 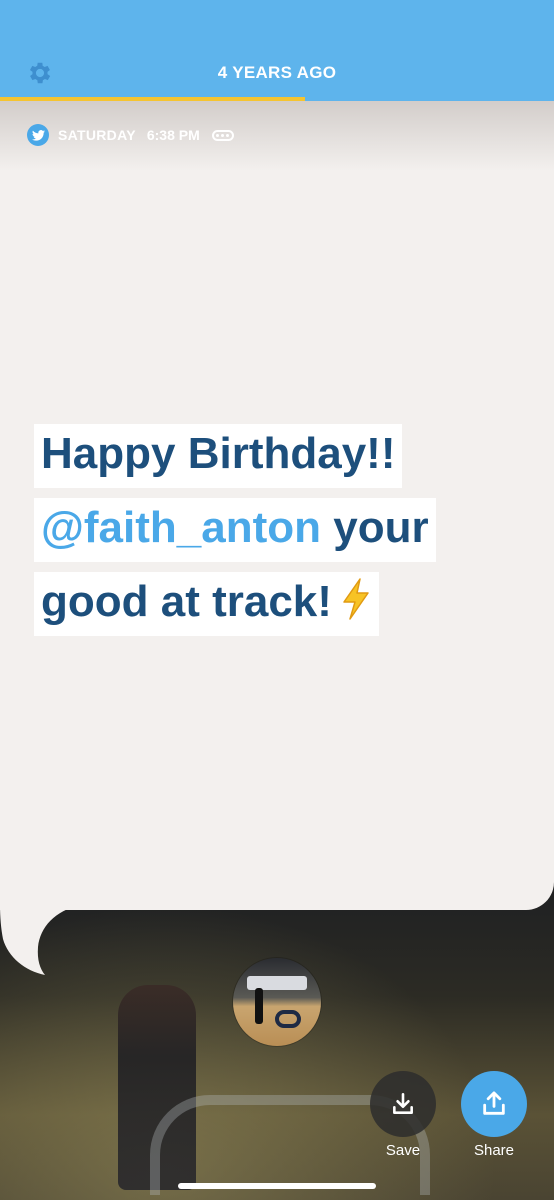 I want to click on header-bar: 4 YEARS AGO, so click(x=277, y=50).